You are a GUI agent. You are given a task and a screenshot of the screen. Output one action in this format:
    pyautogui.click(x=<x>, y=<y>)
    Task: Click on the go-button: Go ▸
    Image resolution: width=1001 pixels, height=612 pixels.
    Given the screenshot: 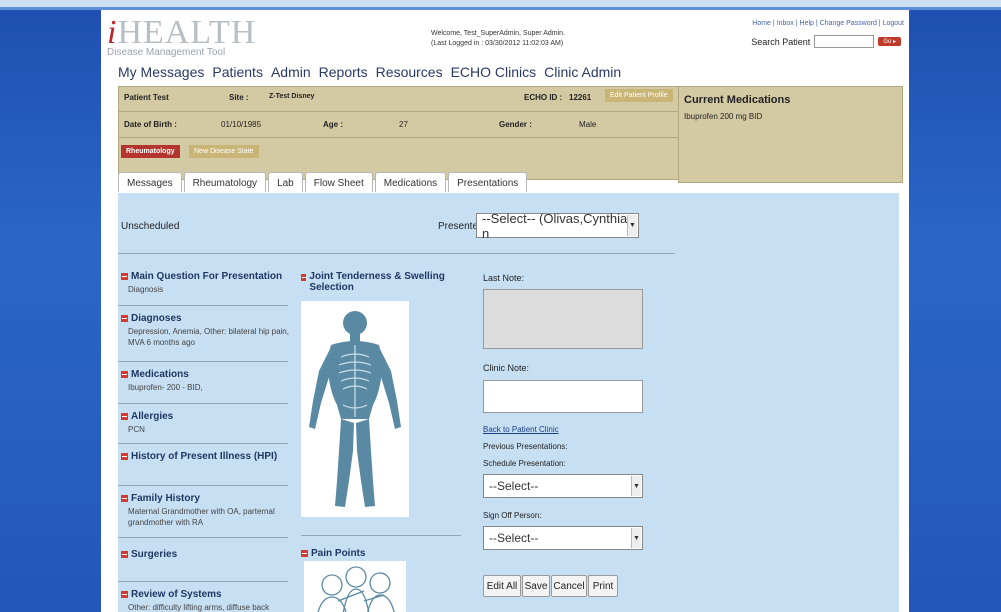 What is the action you would take?
    pyautogui.click(x=889, y=41)
    